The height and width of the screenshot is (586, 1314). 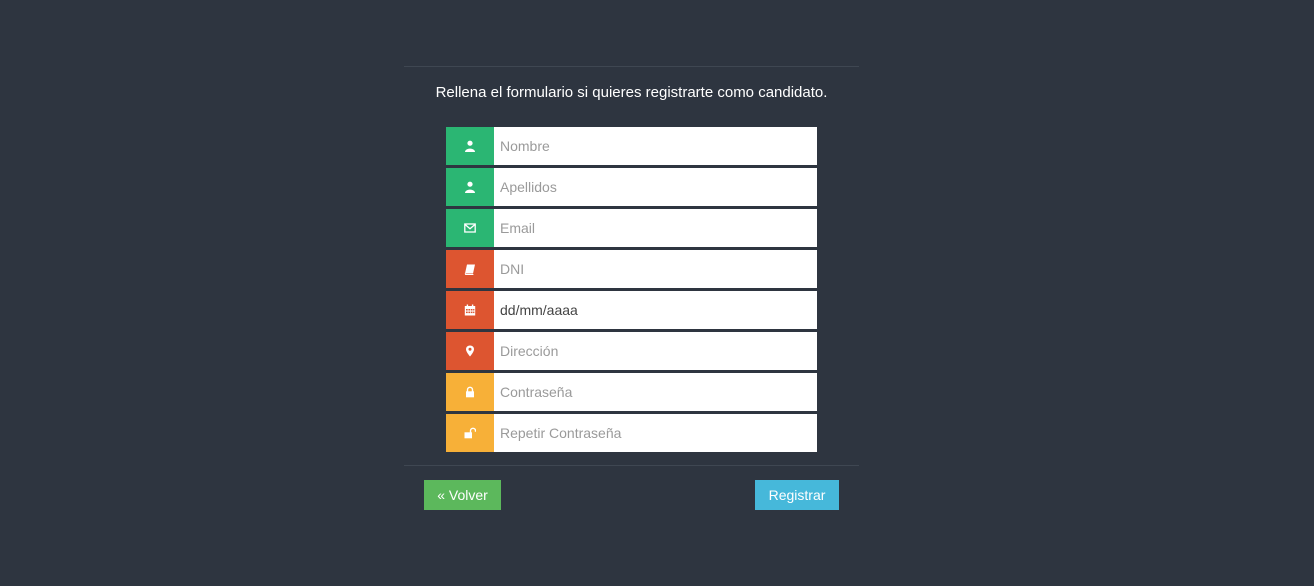 I want to click on name-row, so click(x=631, y=146).